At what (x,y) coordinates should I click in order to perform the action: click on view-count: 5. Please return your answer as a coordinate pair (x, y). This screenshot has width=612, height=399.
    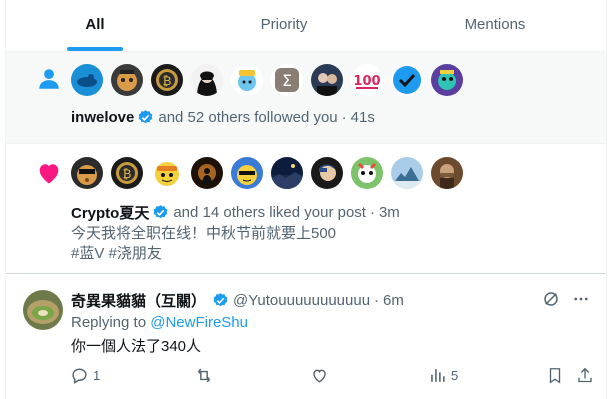
    Looking at the image, I should click on (455, 375).